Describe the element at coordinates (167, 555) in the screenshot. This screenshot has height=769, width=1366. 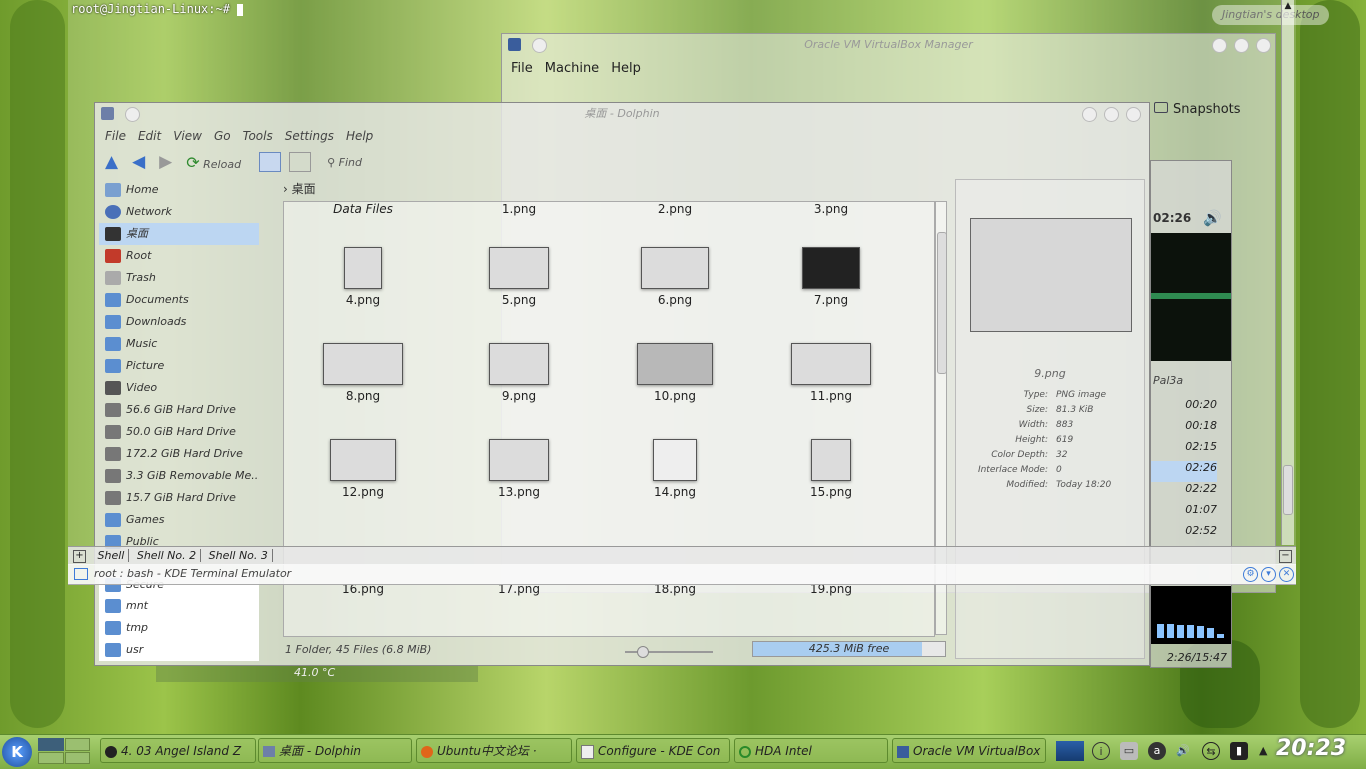
I see `terminal-tab: Shell No. 2` at that location.